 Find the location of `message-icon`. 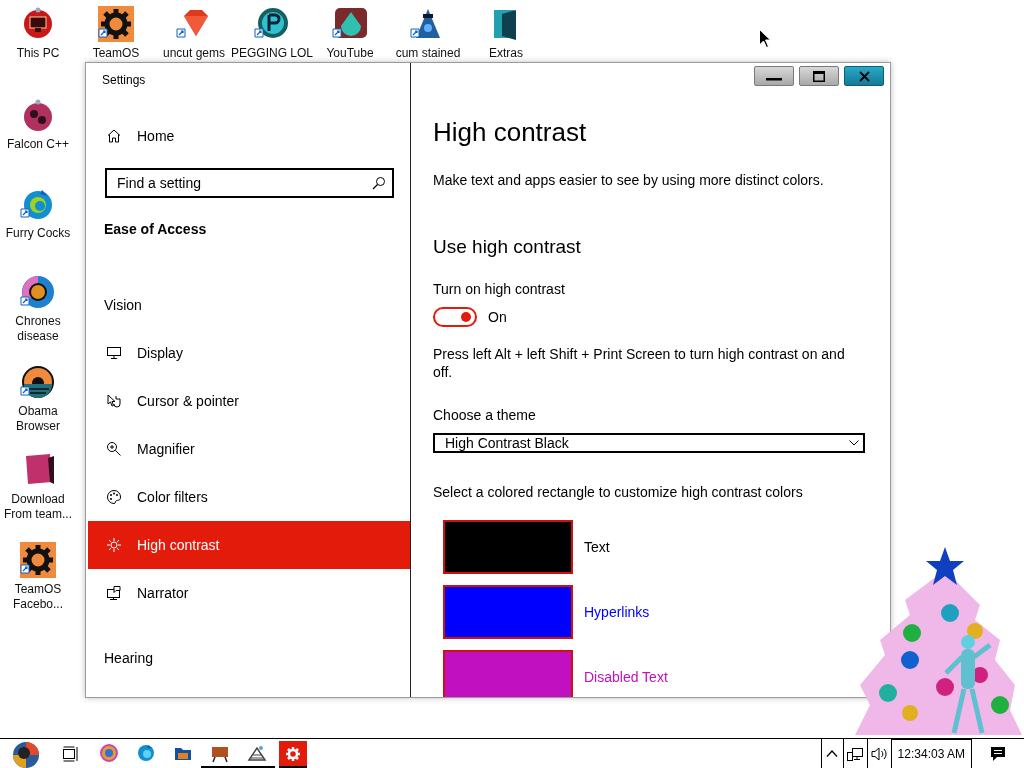

message-icon is located at coordinates (998, 753).